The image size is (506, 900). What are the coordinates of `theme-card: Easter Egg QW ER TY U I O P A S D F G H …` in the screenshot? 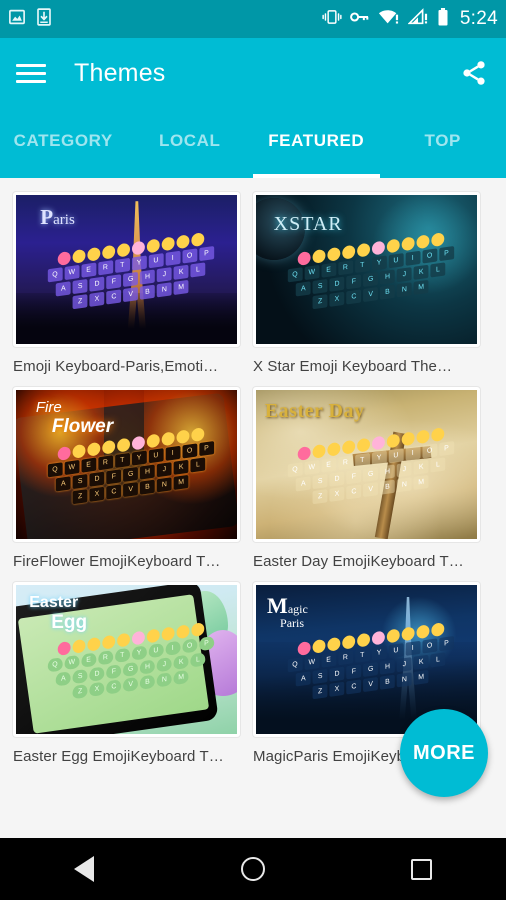 It's located at (126, 673).